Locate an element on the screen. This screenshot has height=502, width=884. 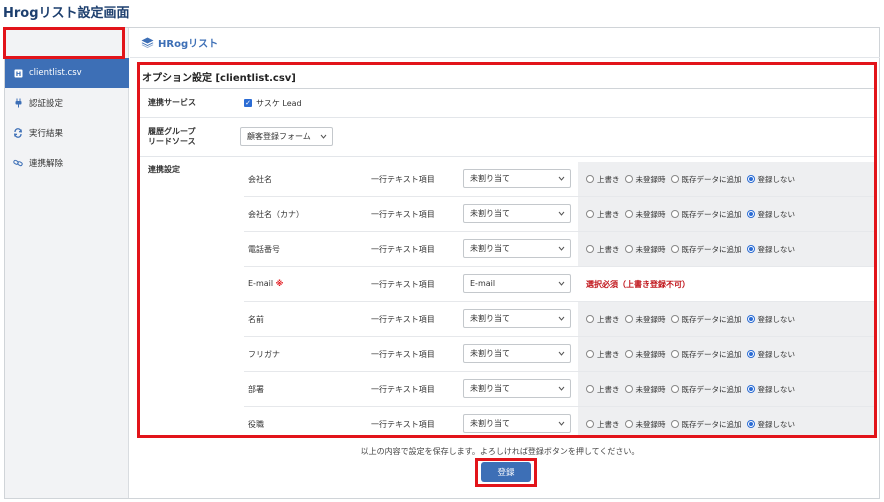
field-name: 会社名（カナ） is located at coordinates (276, 214).